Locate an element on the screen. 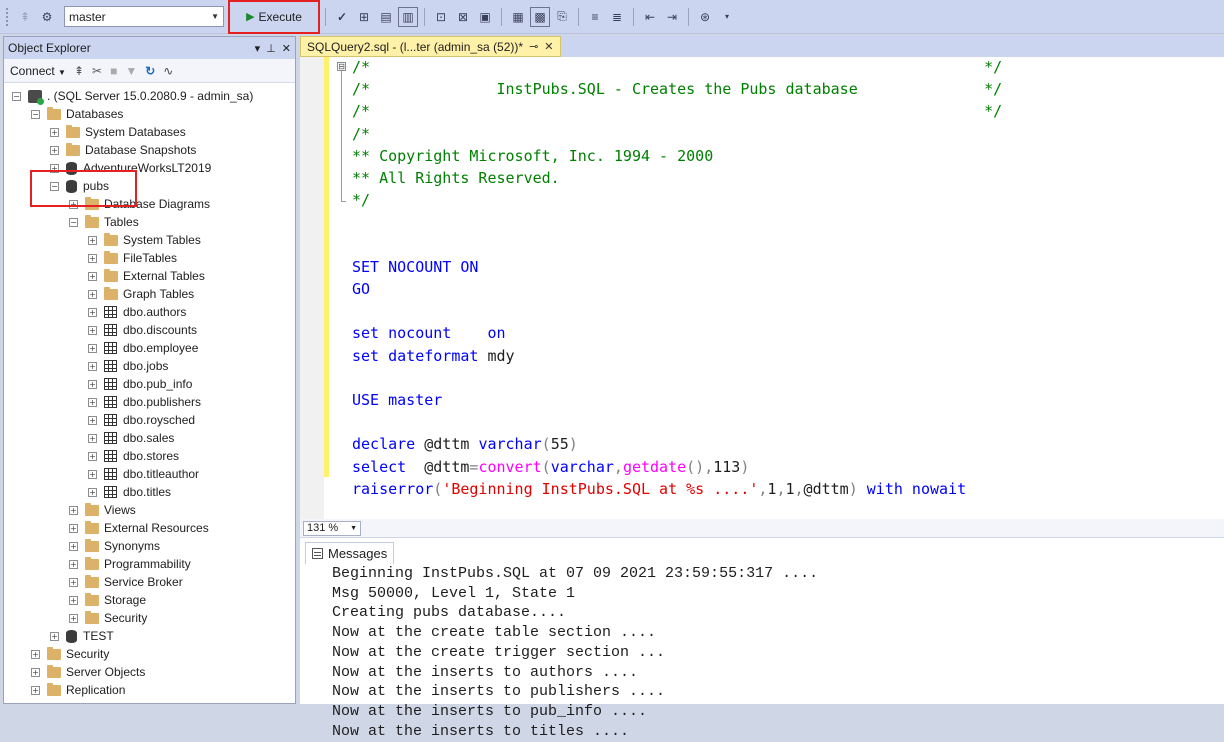 The width and height of the screenshot is (1224, 742). include-statistics-icon: ▣ is located at coordinates (485, 17).